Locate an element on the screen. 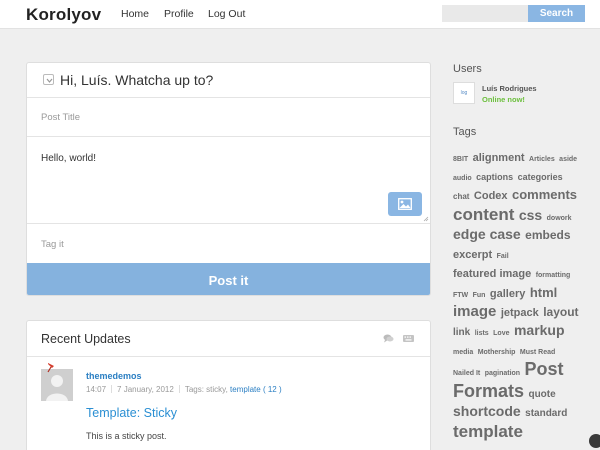  tags-heading: Tags is located at coordinates (465, 132).